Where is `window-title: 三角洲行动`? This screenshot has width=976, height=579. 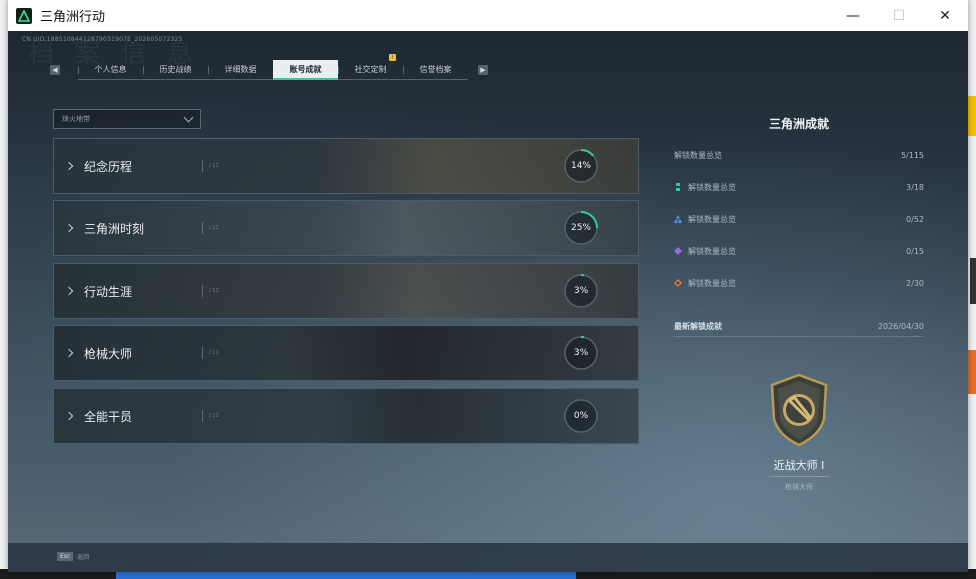
window-title: 三角洲行动 is located at coordinates (73, 17).